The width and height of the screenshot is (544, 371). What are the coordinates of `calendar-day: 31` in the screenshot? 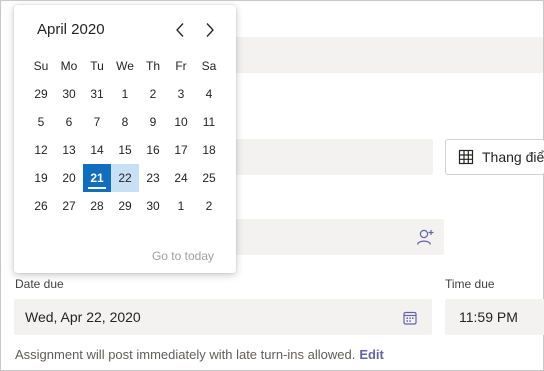 It's located at (97, 94).